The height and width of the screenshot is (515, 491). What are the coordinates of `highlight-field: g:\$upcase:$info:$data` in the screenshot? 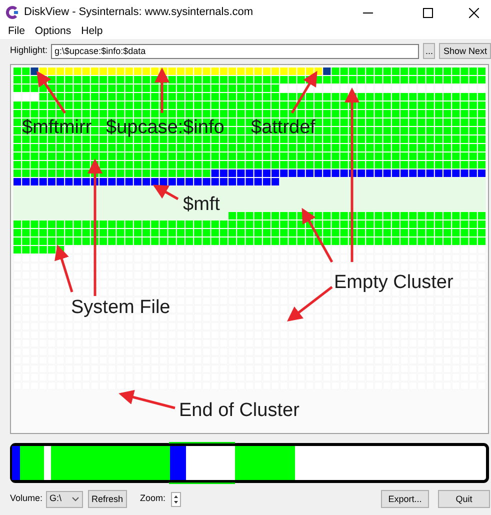 It's located at (234, 51).